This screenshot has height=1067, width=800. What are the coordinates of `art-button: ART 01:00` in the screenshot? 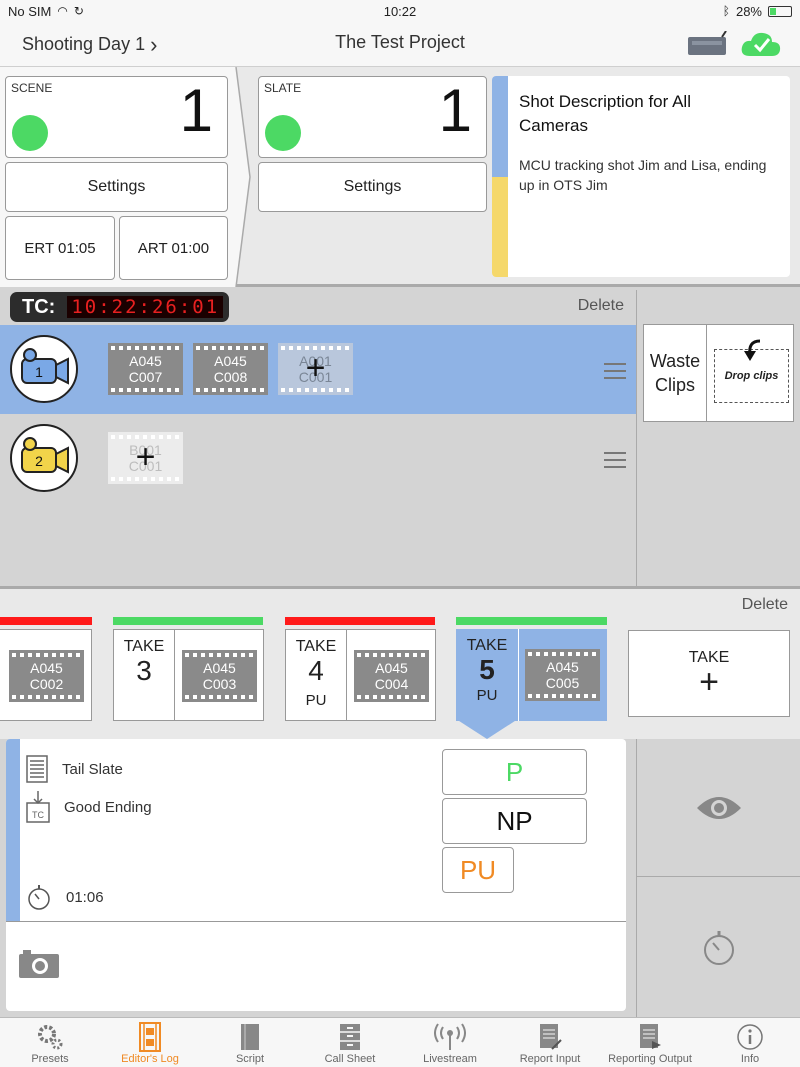 It's located at (173, 248).